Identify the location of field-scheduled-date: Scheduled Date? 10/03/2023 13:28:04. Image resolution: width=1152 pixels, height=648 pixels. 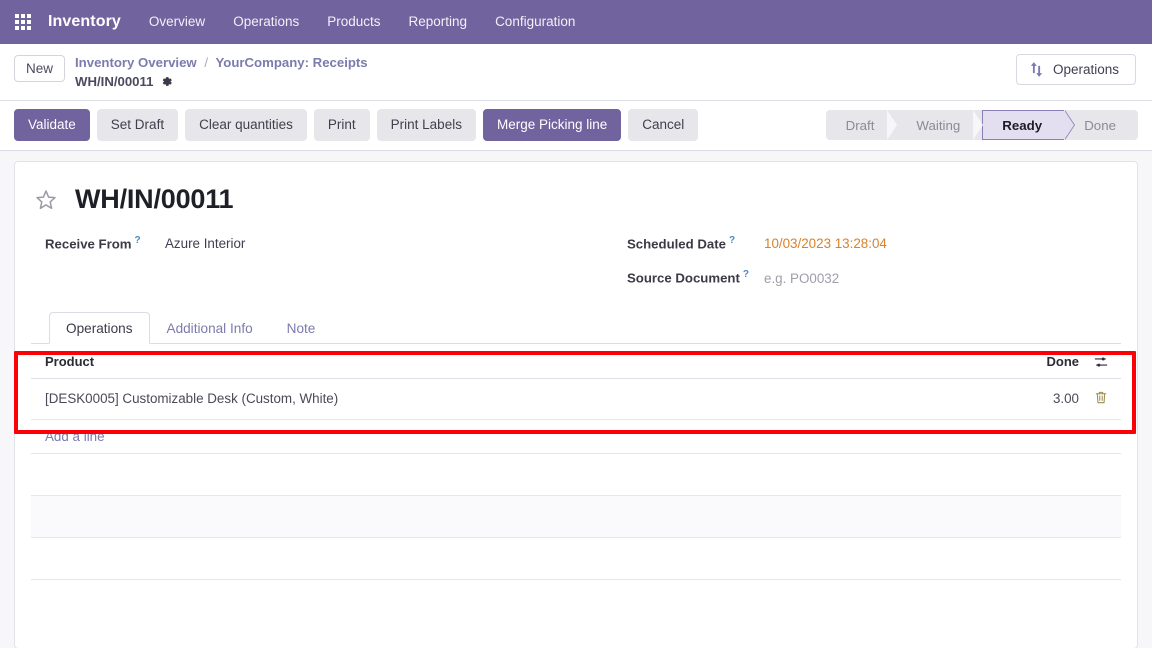
(874, 243).